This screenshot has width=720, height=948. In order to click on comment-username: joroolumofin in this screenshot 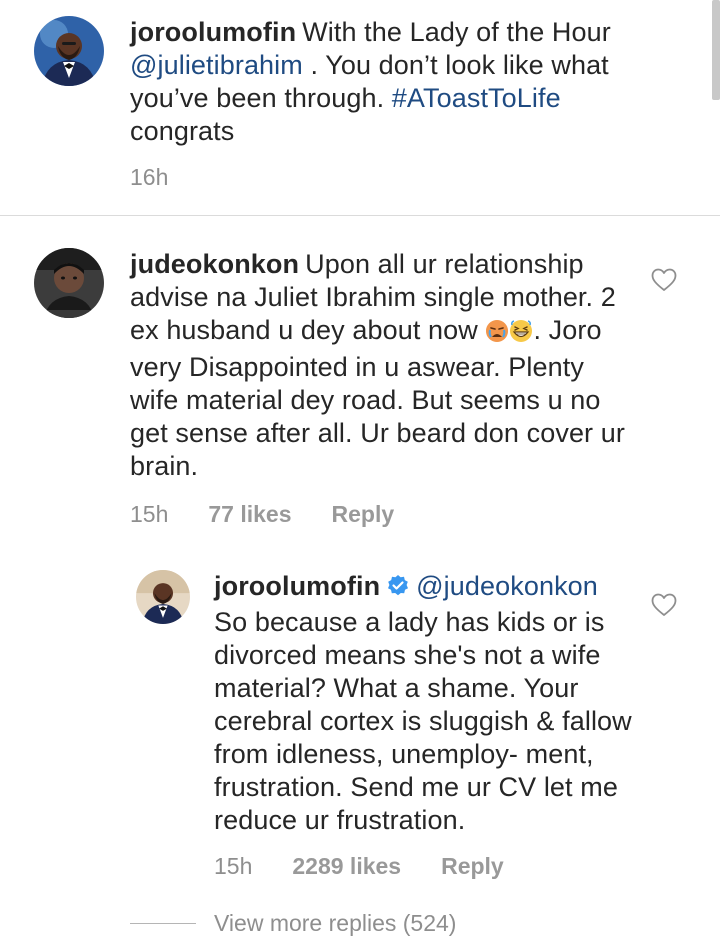, I will do `click(213, 32)`.